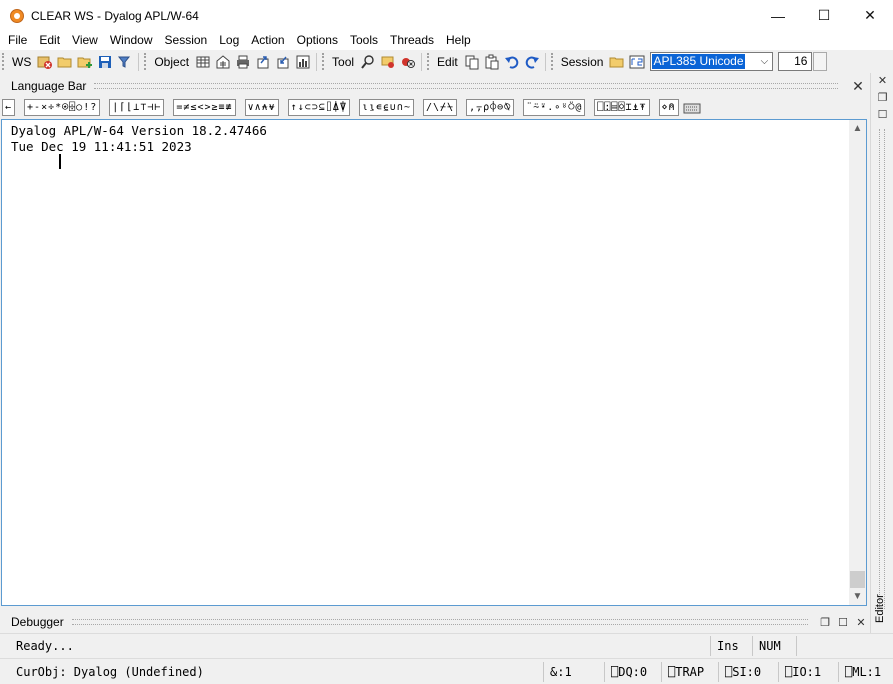 The width and height of the screenshot is (893, 684). I want to click on status-spacer, so click(844, 645).